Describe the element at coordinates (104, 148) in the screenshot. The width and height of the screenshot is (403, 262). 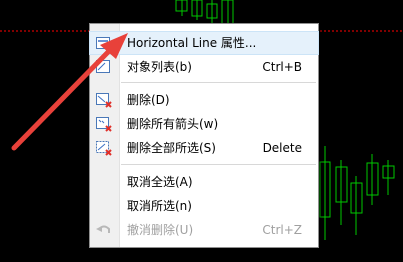
I see `delete-selected-icon` at that location.